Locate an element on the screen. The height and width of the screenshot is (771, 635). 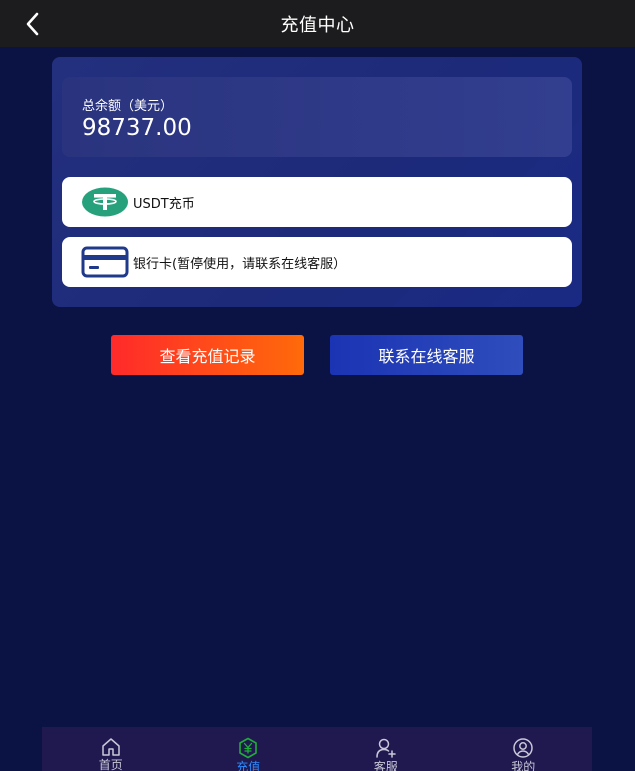
tab-customer-service-label: 客服 is located at coordinates (385, 765).